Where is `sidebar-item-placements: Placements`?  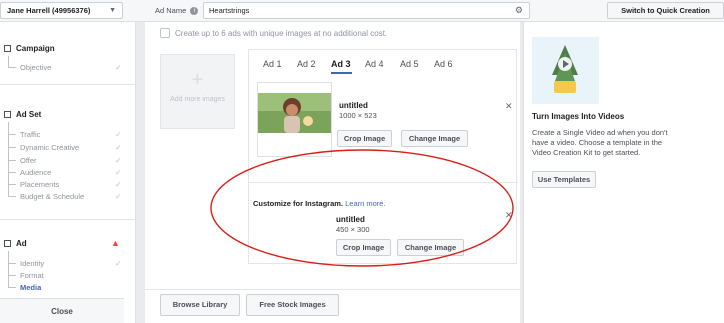 sidebar-item-placements: Placements is located at coordinates (39, 184).